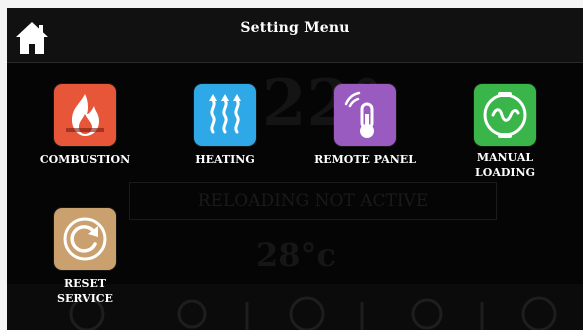 The height and width of the screenshot is (330, 583). Describe the element at coordinates (295, 28) in the screenshot. I see `page-title: Setting Menu` at that location.